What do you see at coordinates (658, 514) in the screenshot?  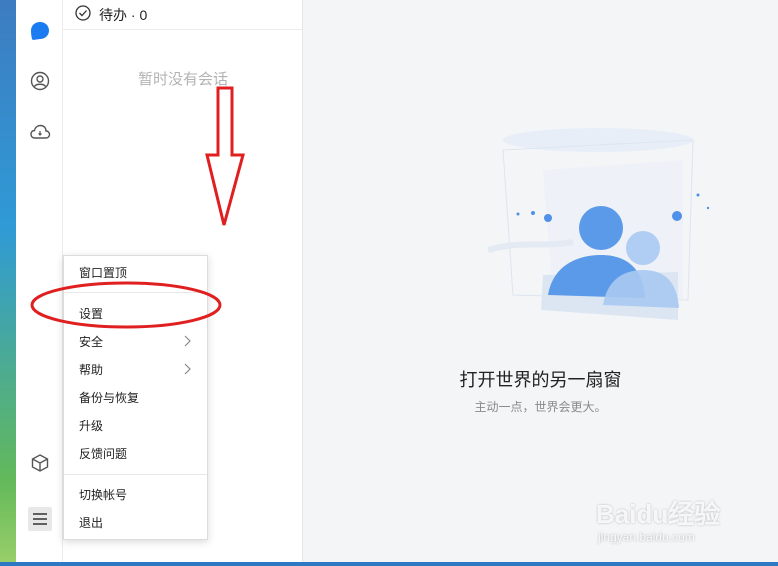 I see `watermark-logo: Baidu经验` at bounding box center [658, 514].